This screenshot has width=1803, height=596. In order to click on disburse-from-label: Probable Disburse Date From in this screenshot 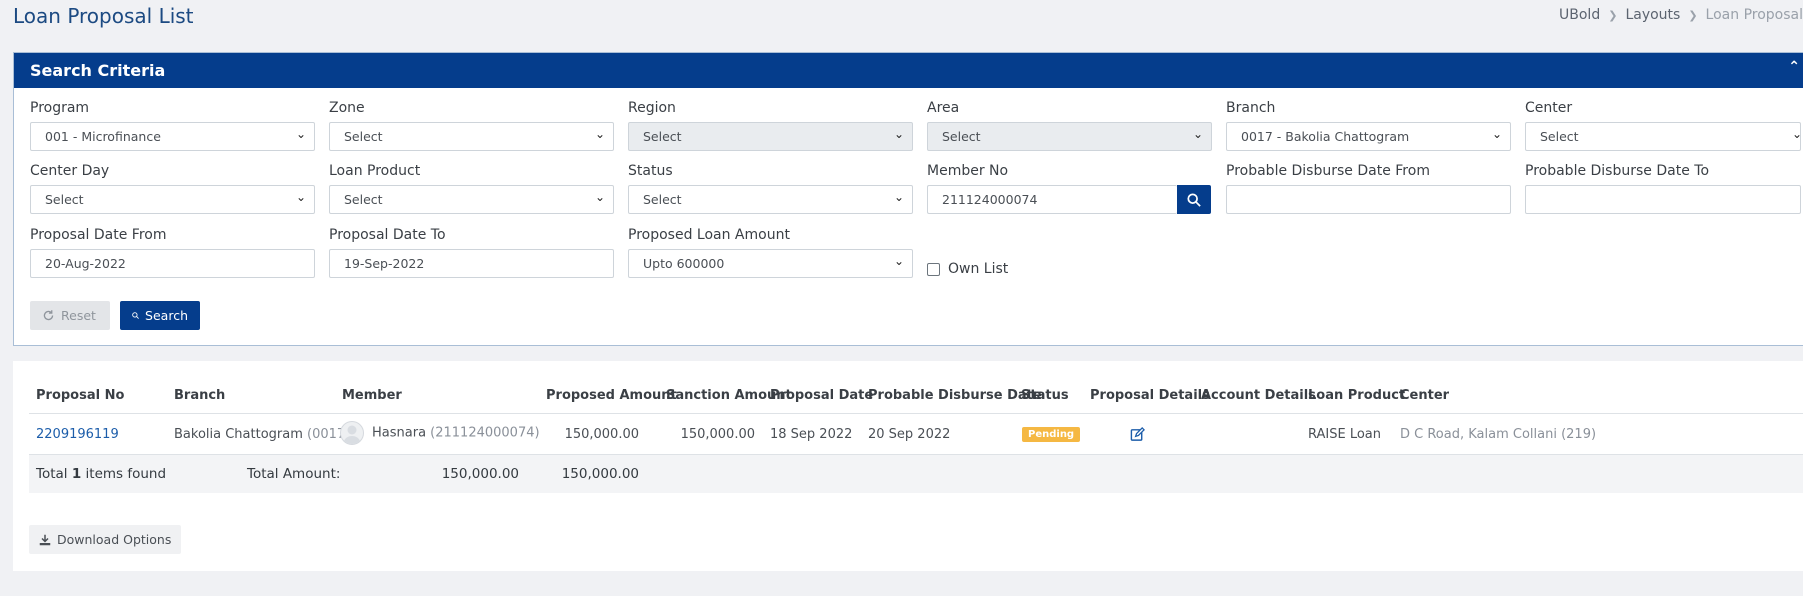, I will do `click(1328, 171)`.